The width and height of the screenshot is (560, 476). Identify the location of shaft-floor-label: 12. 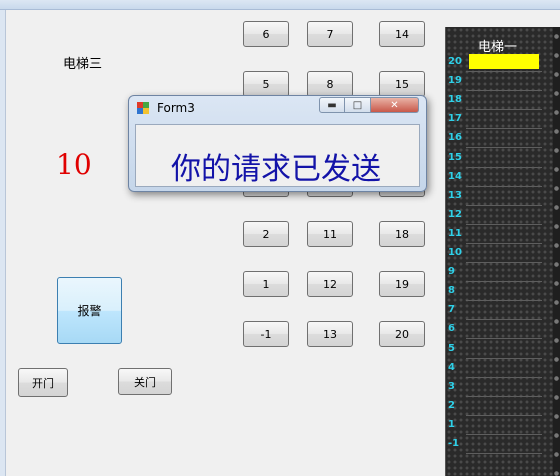
(455, 214).